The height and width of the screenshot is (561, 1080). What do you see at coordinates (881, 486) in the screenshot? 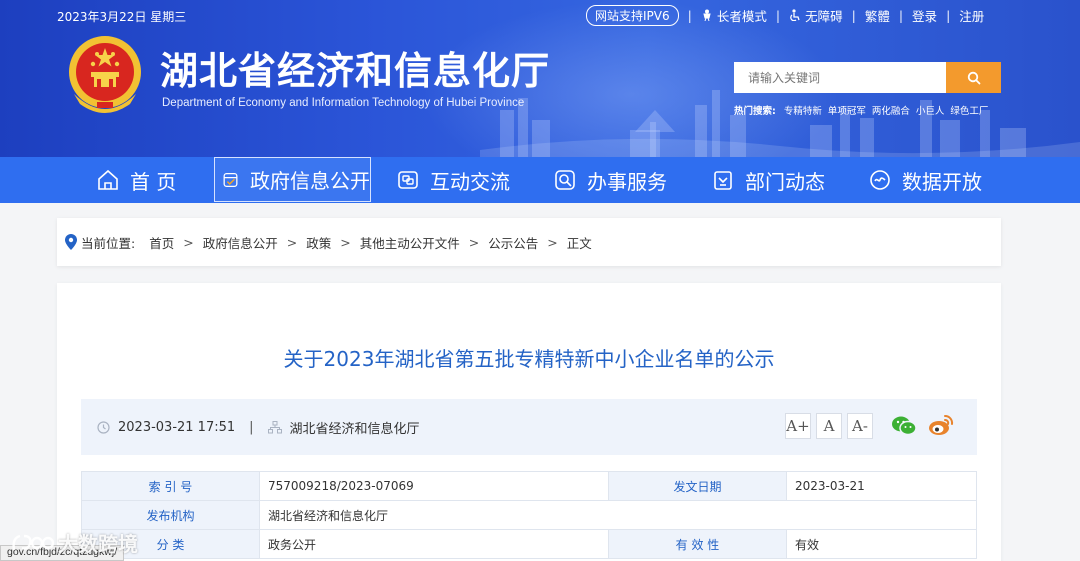
I see `table-value: 2023-03-21` at bounding box center [881, 486].